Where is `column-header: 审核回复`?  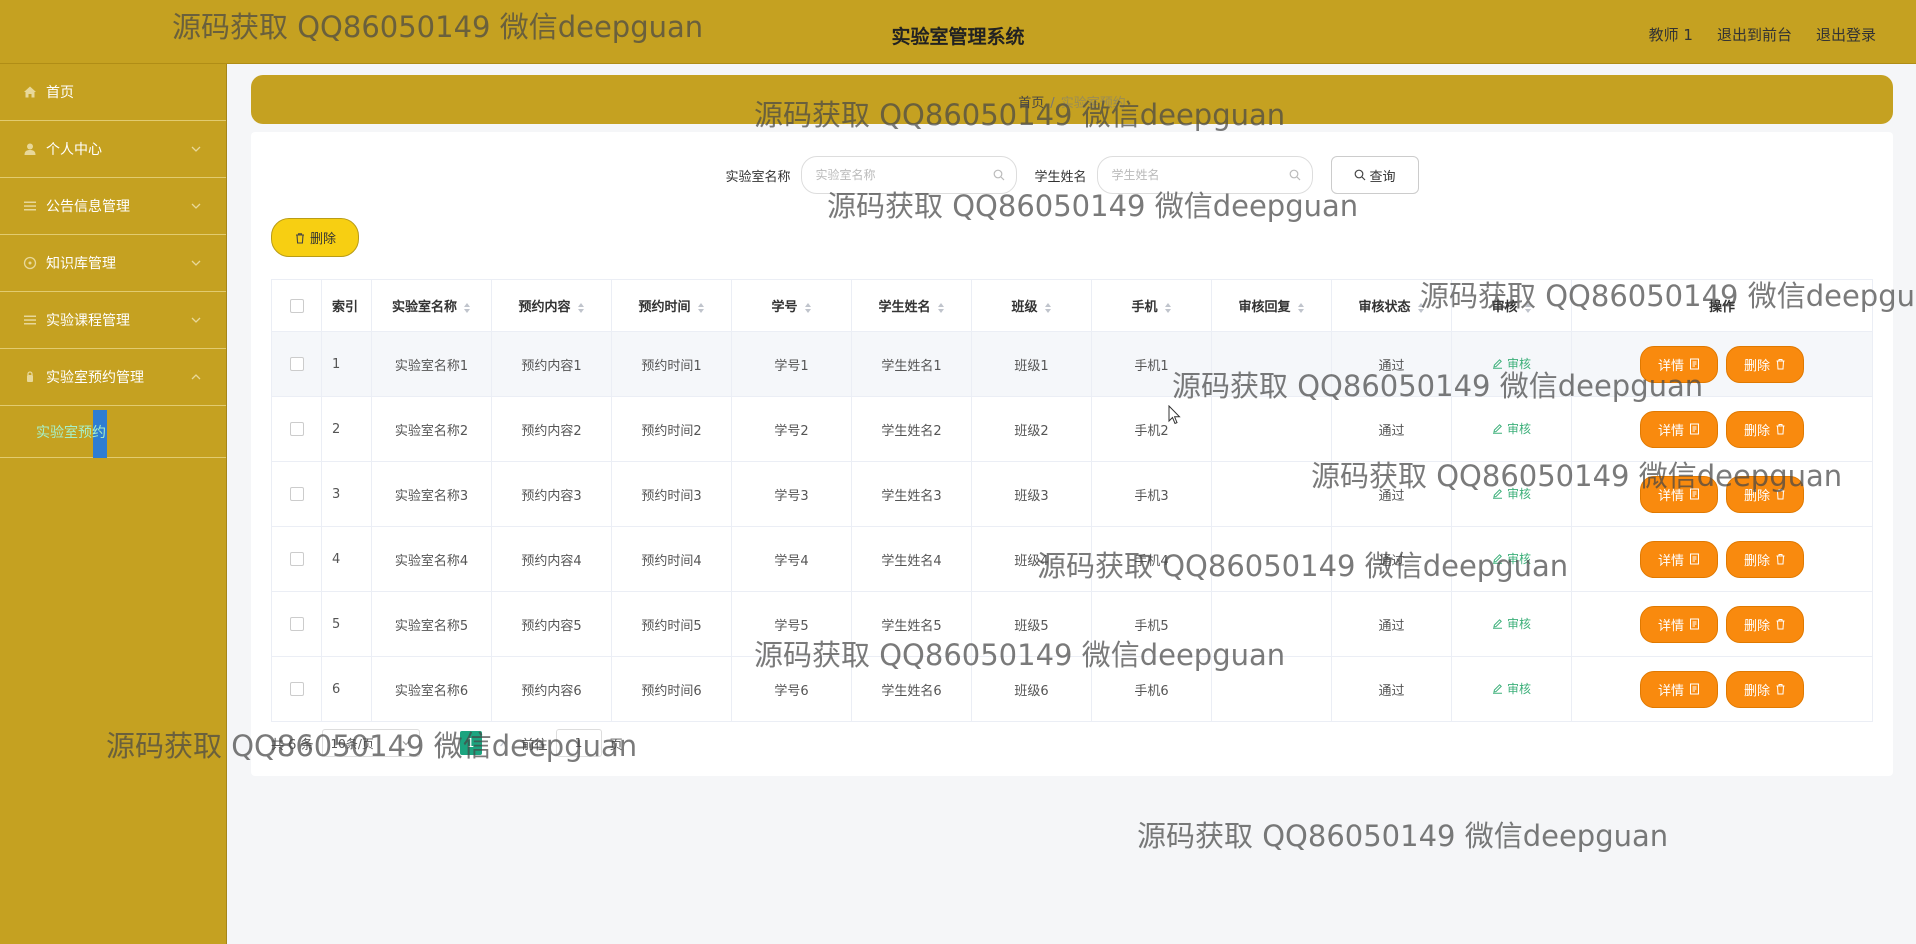 column-header: 审核回复 is located at coordinates (1271, 305).